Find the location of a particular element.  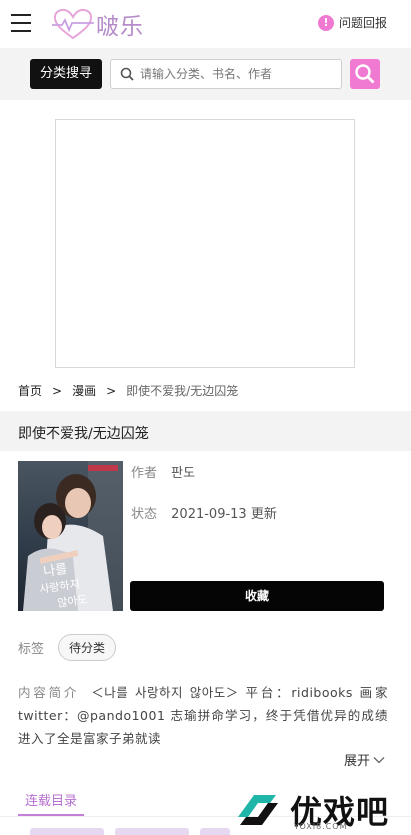

book-cover-image: 나를 사랑하지 않아도 is located at coordinates (70, 536).